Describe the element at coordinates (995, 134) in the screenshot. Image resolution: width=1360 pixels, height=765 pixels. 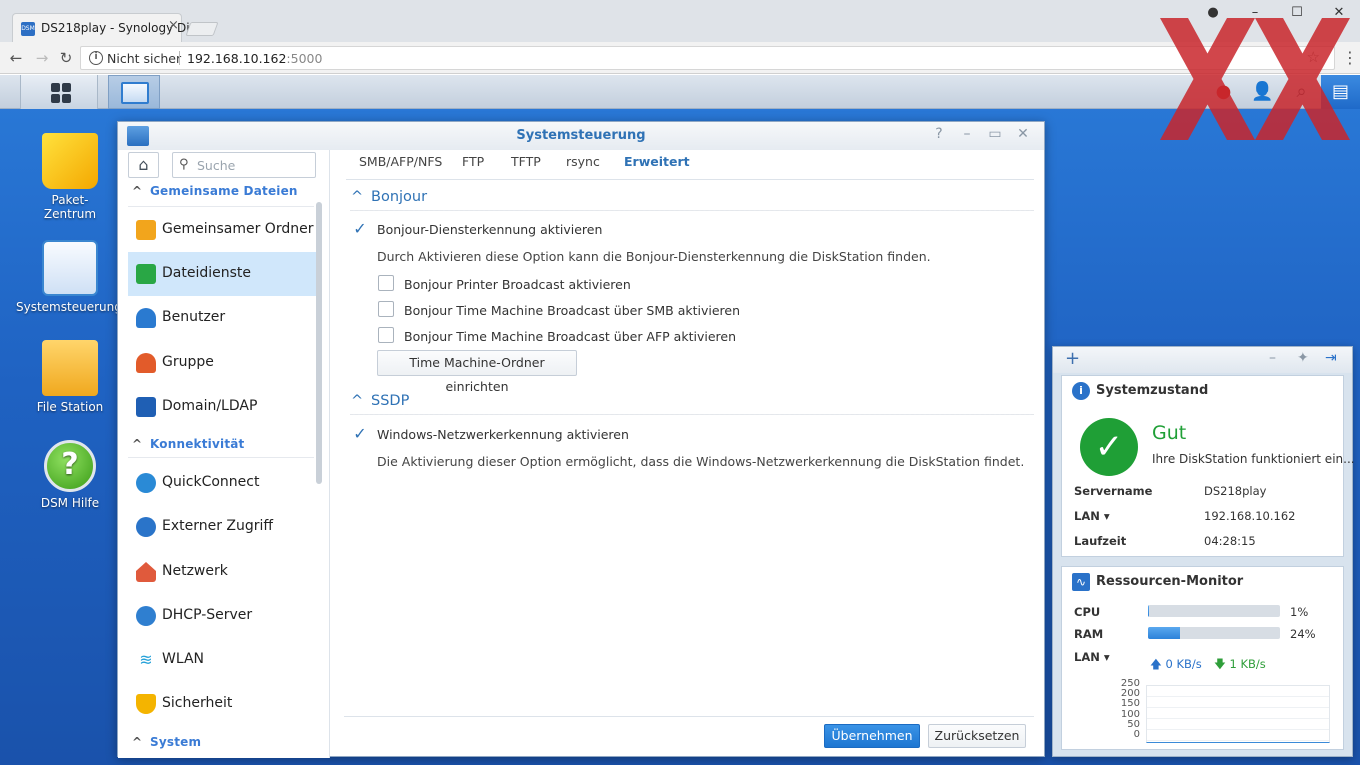
I see `maximize-icon: ▭` at that location.